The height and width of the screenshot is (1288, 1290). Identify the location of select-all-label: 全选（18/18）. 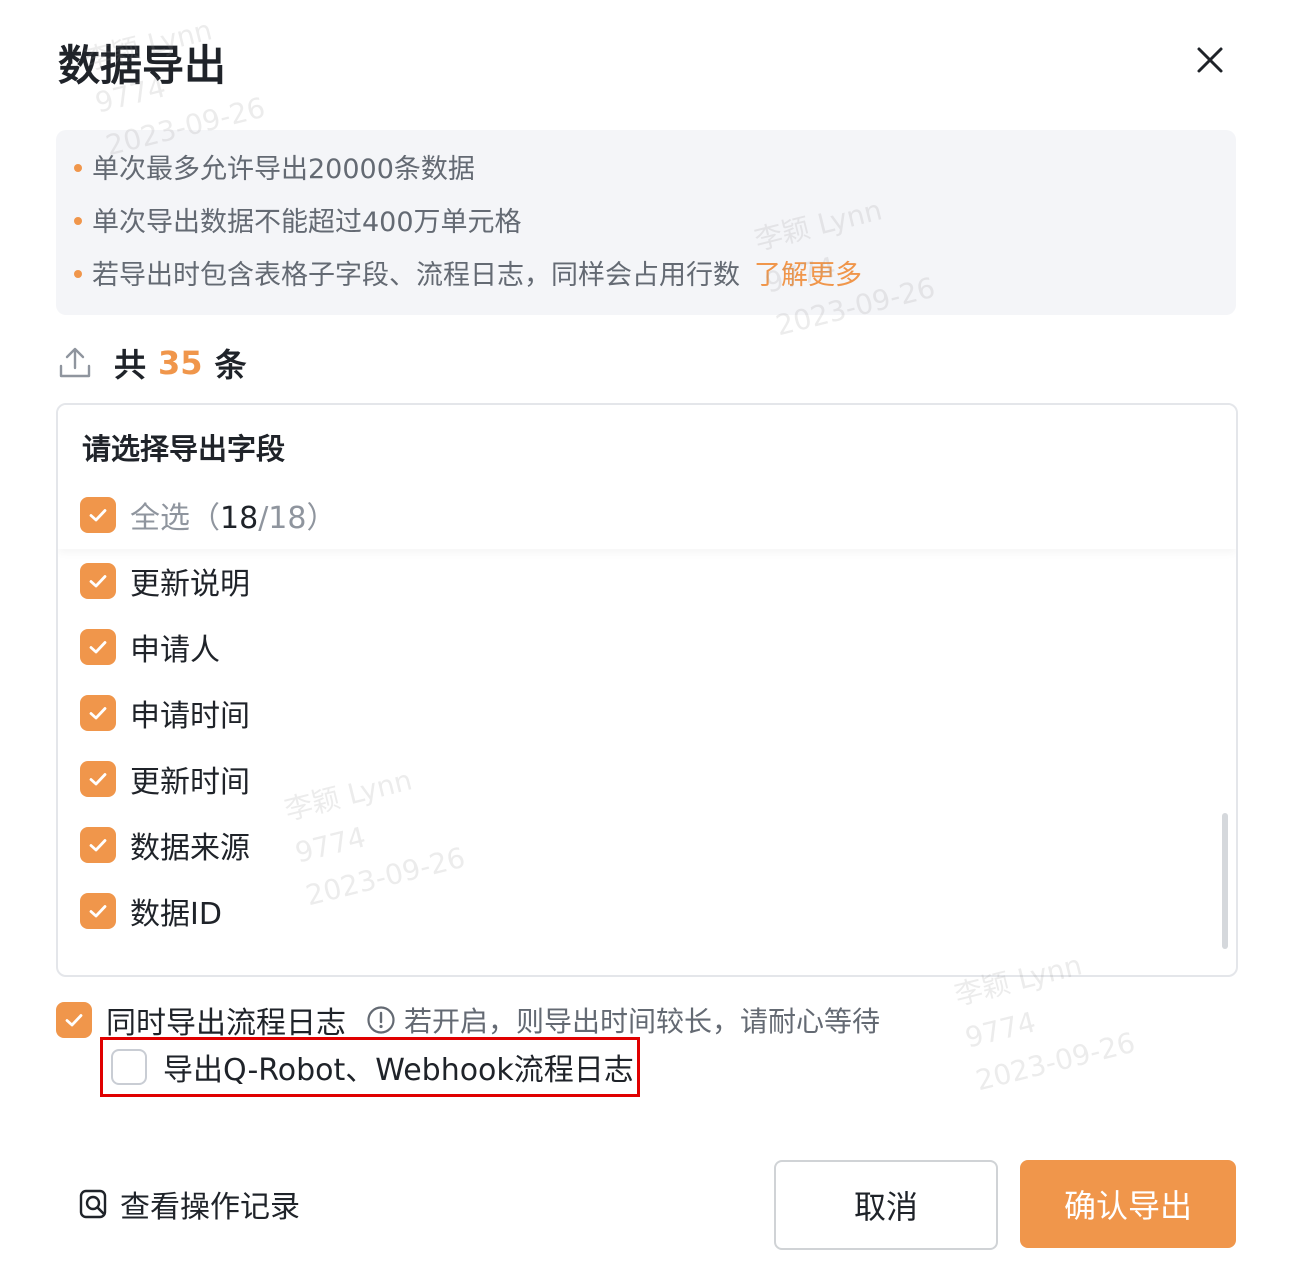
(233, 518).